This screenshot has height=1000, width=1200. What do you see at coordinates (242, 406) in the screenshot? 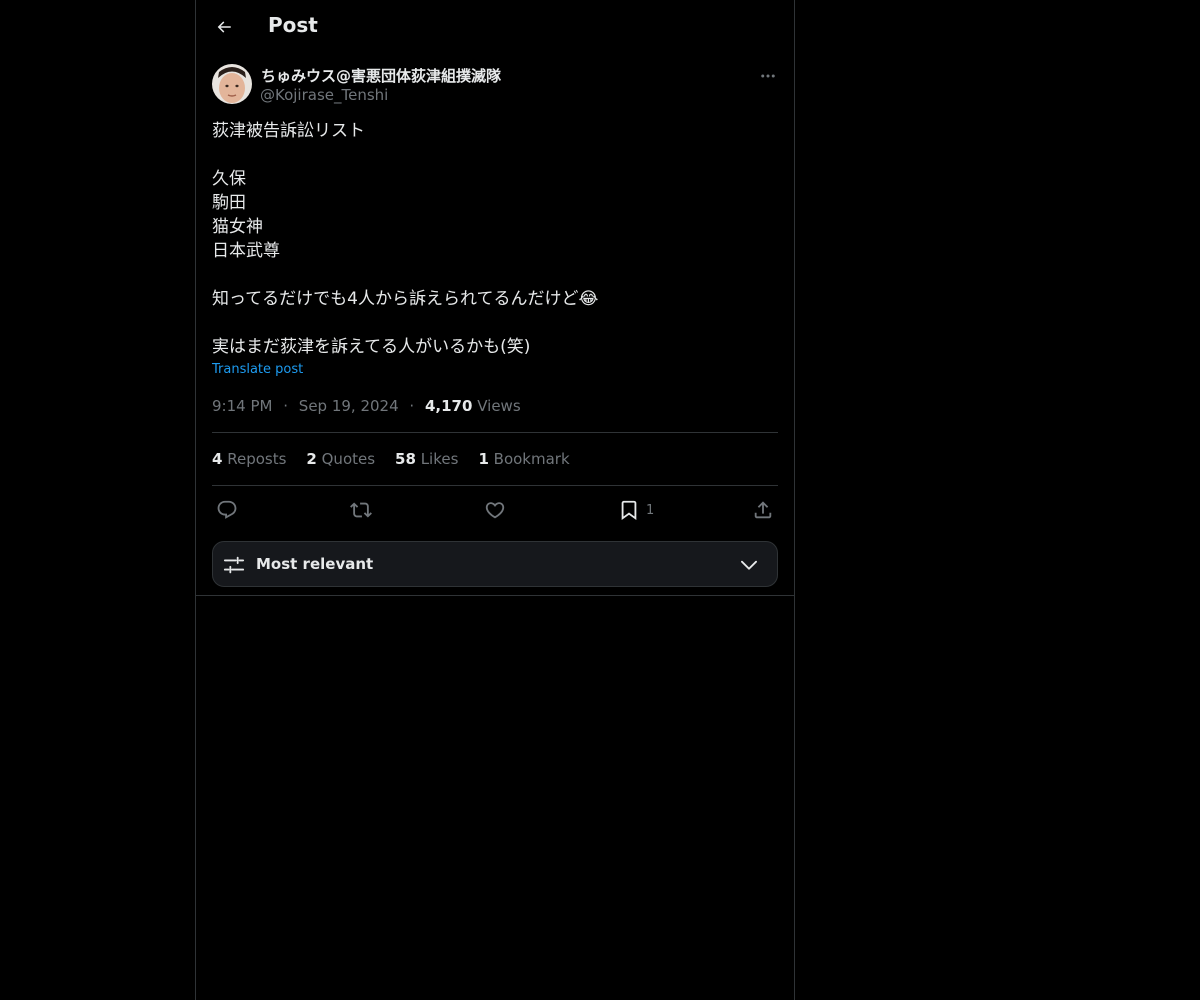
I see `post-time: 9:14 PM` at bounding box center [242, 406].